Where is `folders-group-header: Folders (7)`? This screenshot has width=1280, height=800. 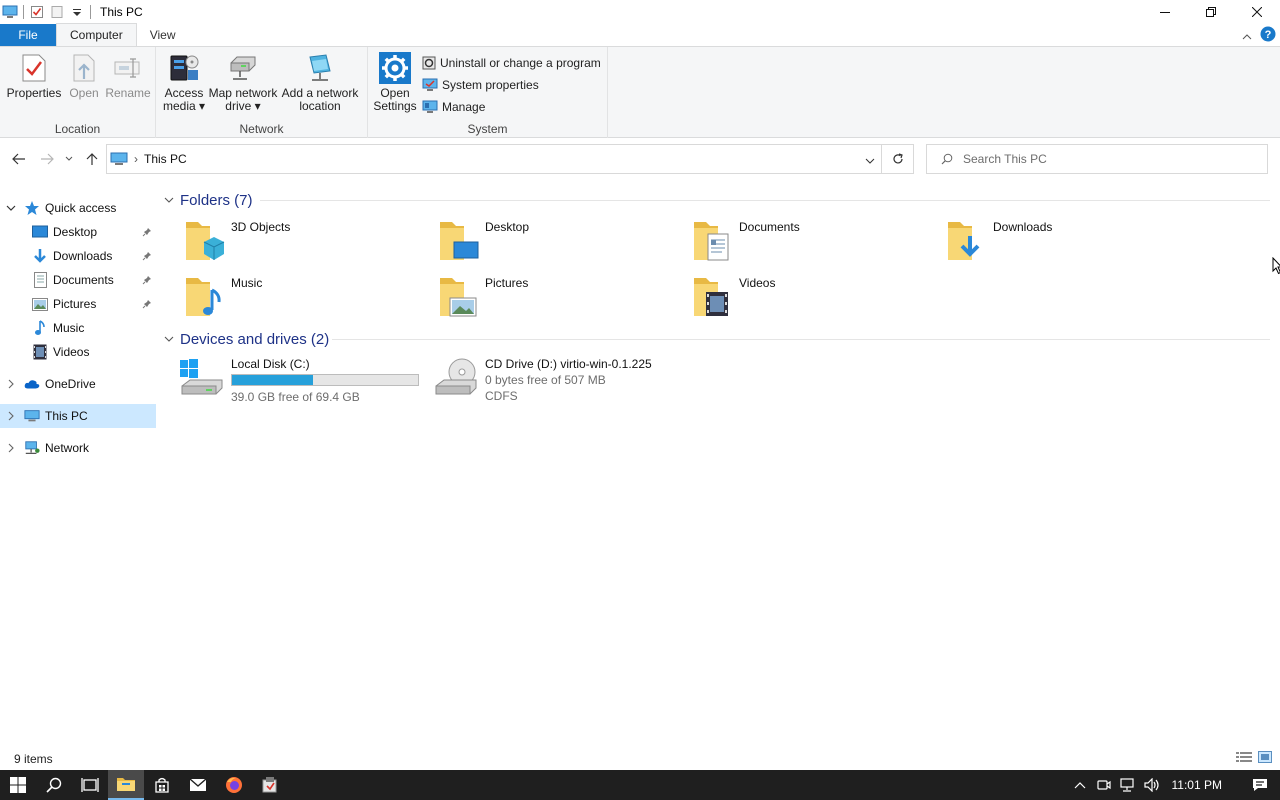 folders-group-header: Folders (7) is located at coordinates (208, 200).